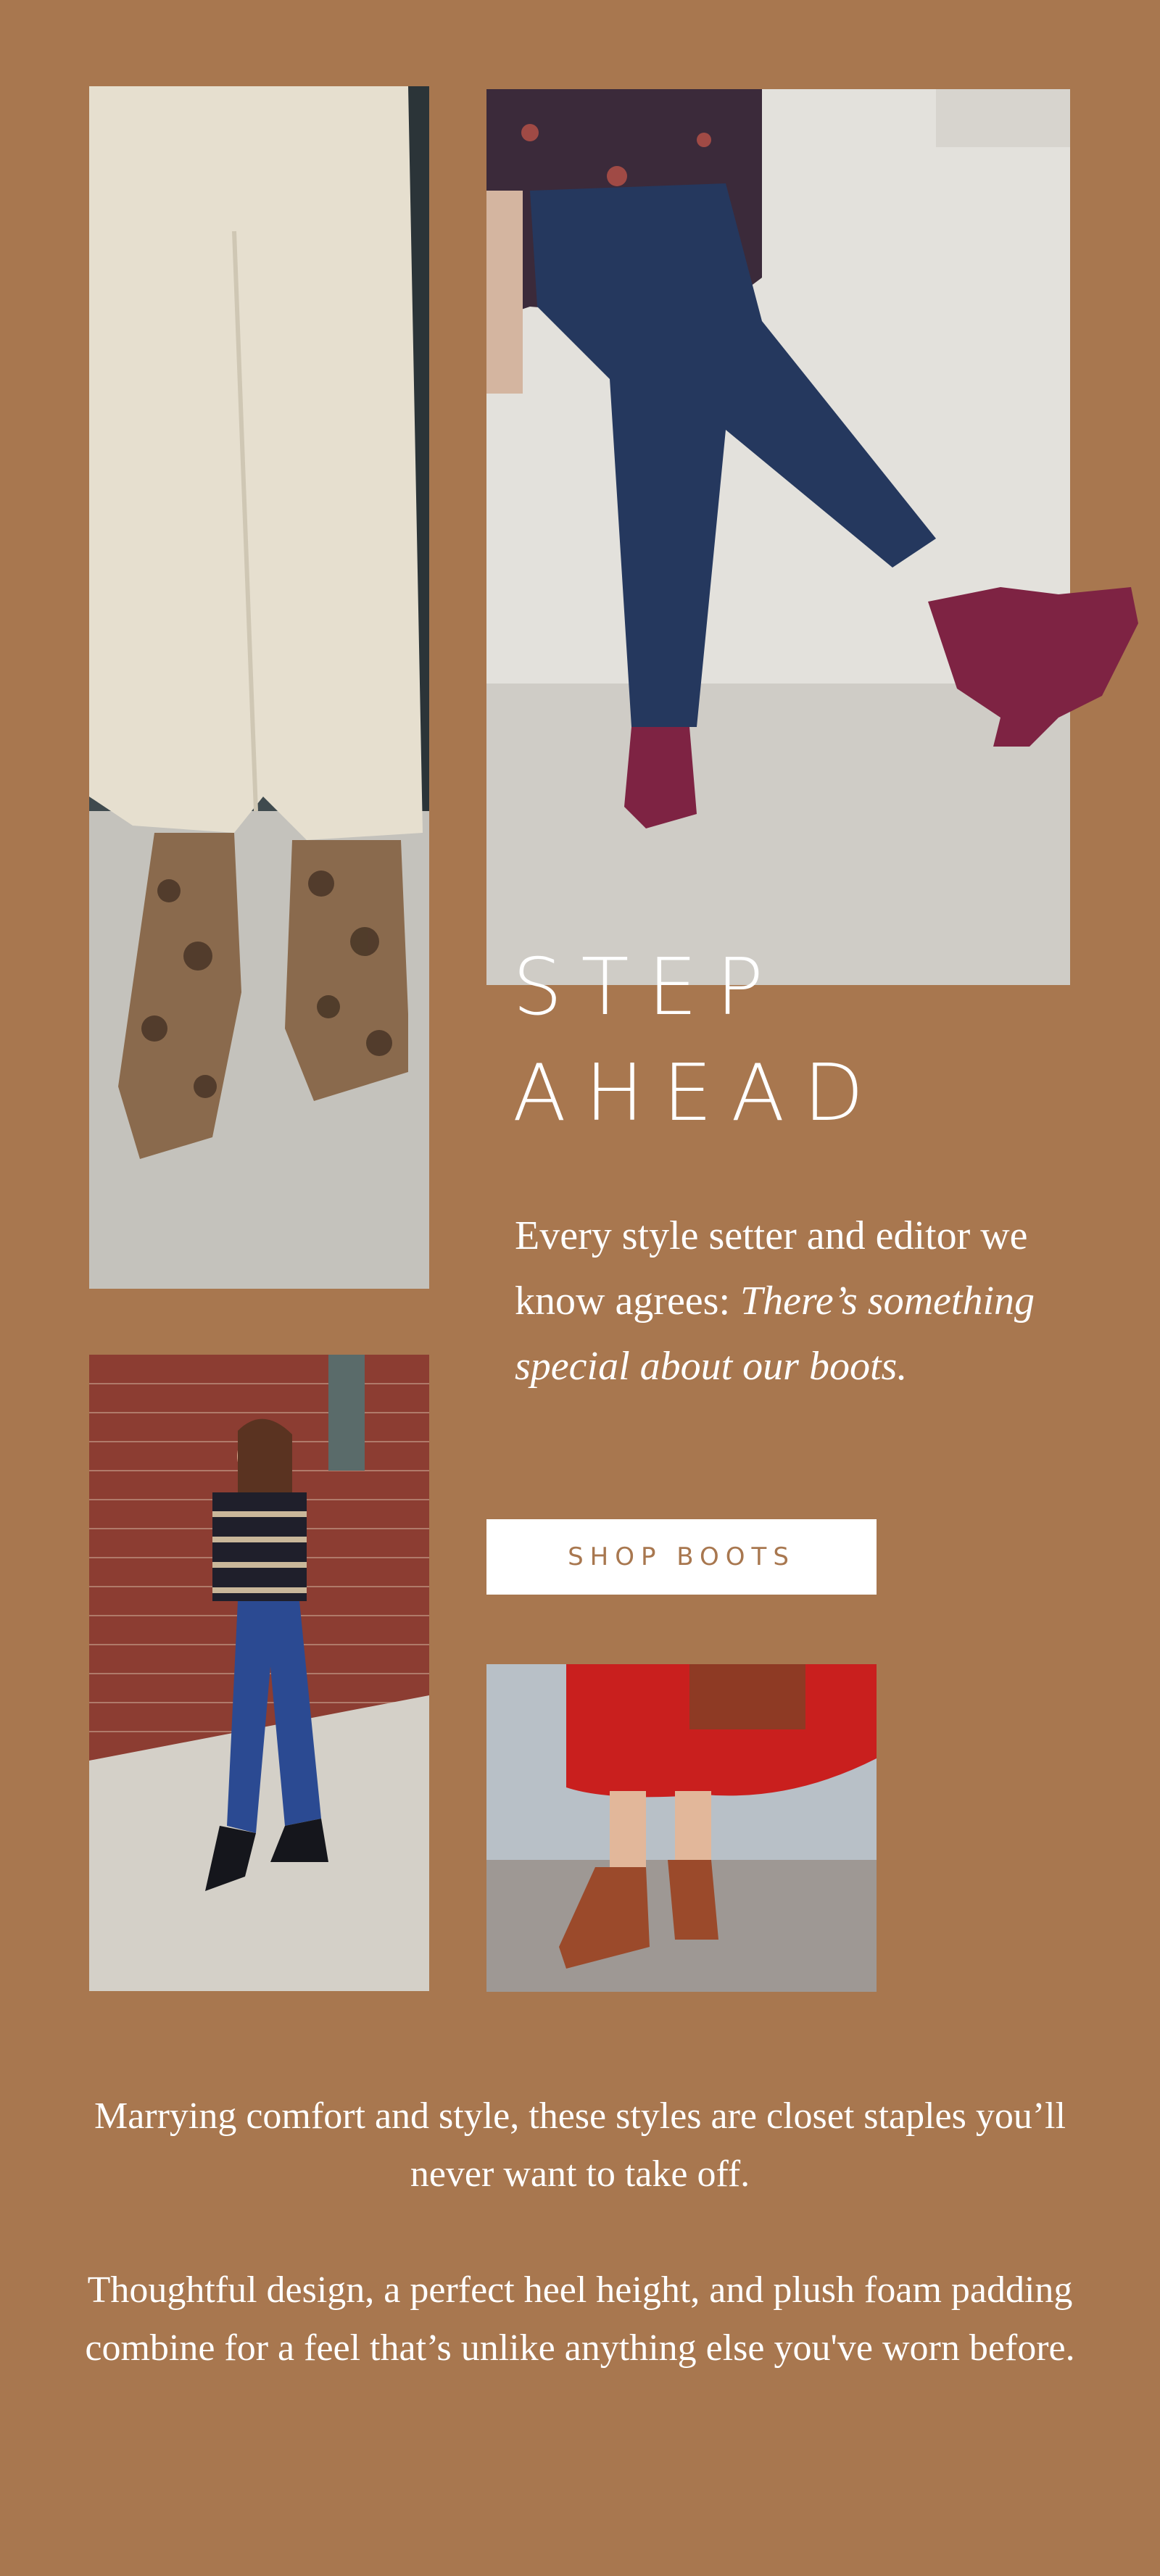 This screenshot has width=1160, height=2576. Describe the element at coordinates (682, 1828) in the screenshot. I see `rust-suede-boots-photo` at that location.